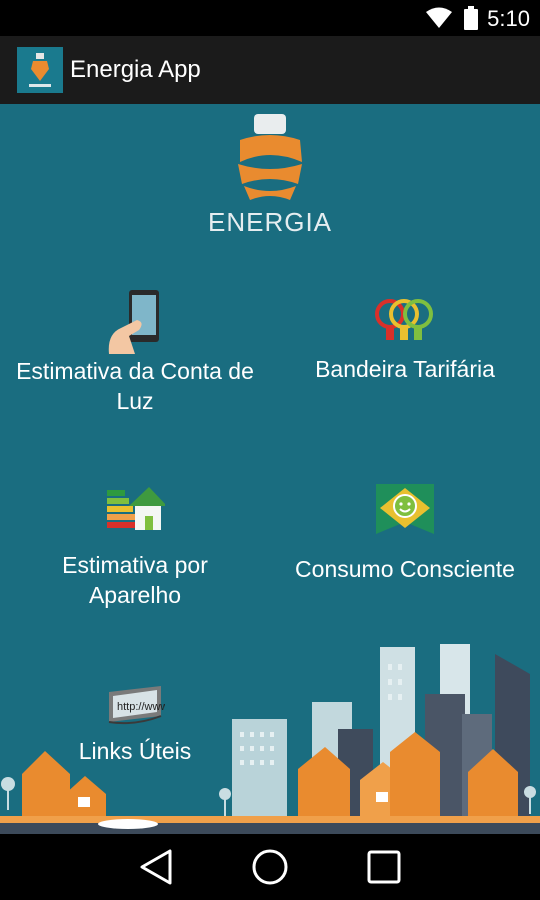  Describe the element at coordinates (405, 569) in the screenshot. I see `tile-label: Consumo Consciente` at that location.